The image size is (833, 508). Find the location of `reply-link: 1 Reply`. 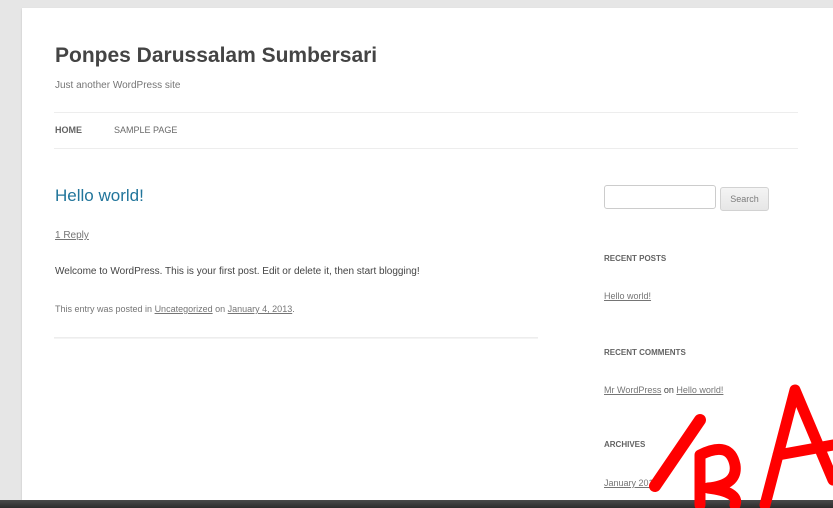

reply-link: 1 Reply is located at coordinates (72, 235).